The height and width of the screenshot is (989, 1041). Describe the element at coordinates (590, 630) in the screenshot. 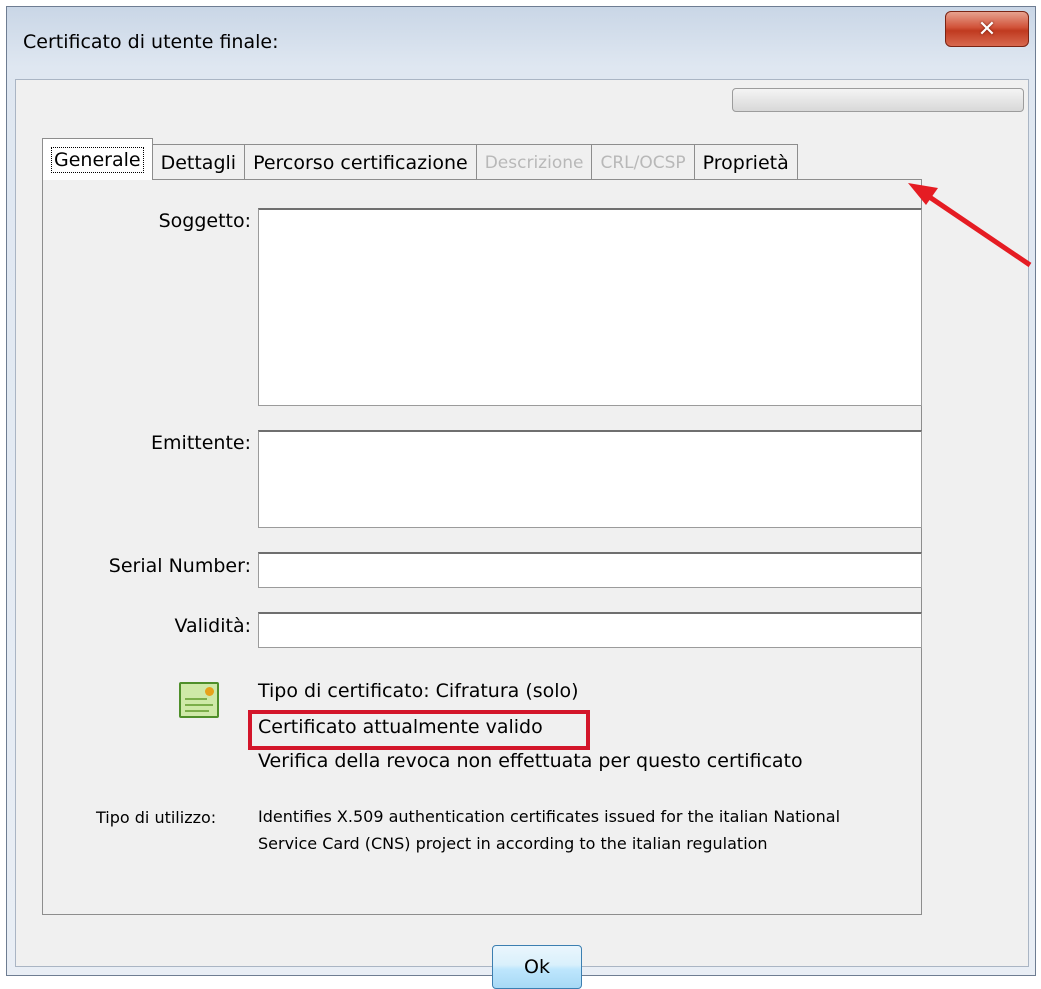

I see `validita-field` at that location.